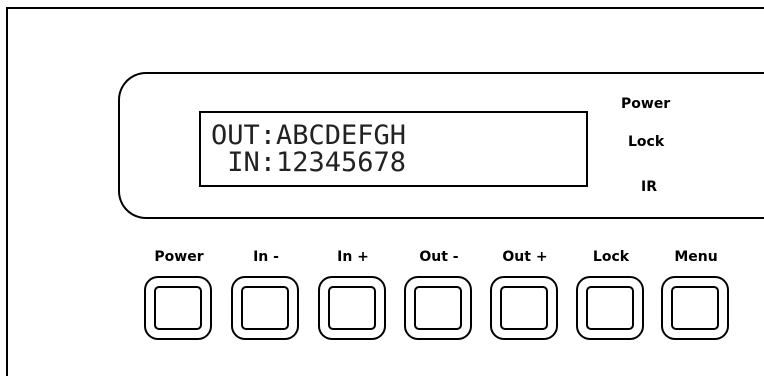 Image resolution: width=764 pixels, height=376 pixels. Describe the element at coordinates (649, 187) in the screenshot. I see `ir-indicator-label: IR` at that location.